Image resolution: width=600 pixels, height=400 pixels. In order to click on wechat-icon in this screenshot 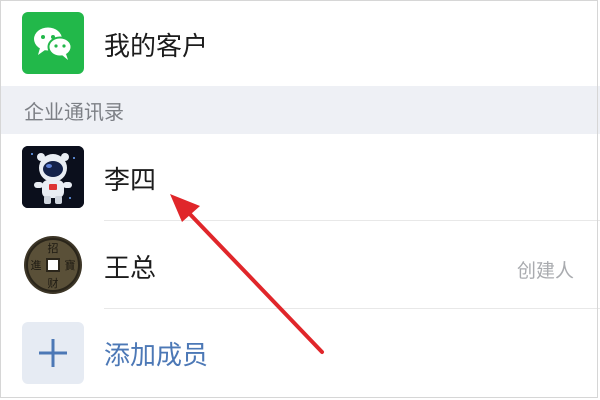, I will do `click(53, 43)`.